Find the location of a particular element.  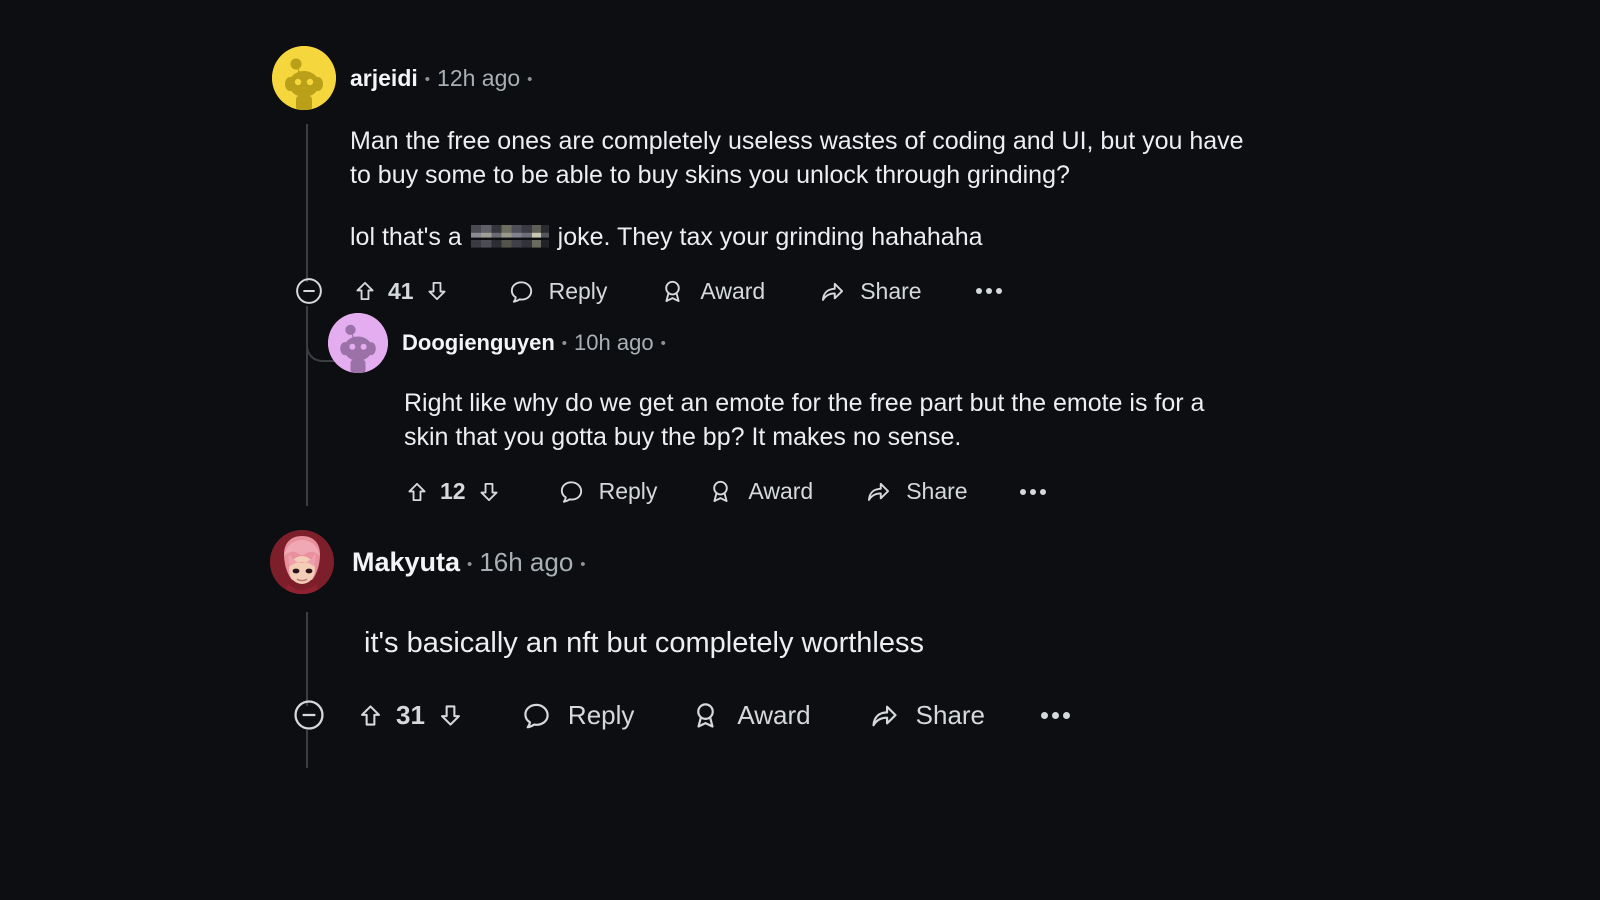

comment-meta: Makyuta • 16h ago • is located at coordinates (472, 562).